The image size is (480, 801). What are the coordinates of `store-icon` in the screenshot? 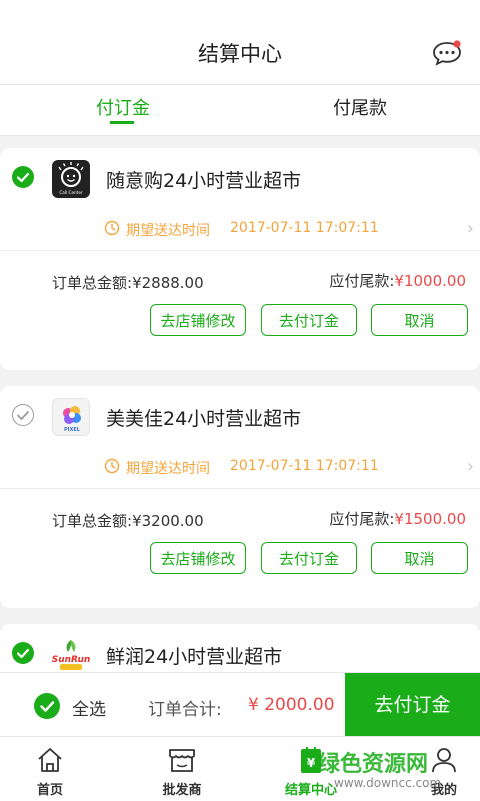 It's located at (182, 760).